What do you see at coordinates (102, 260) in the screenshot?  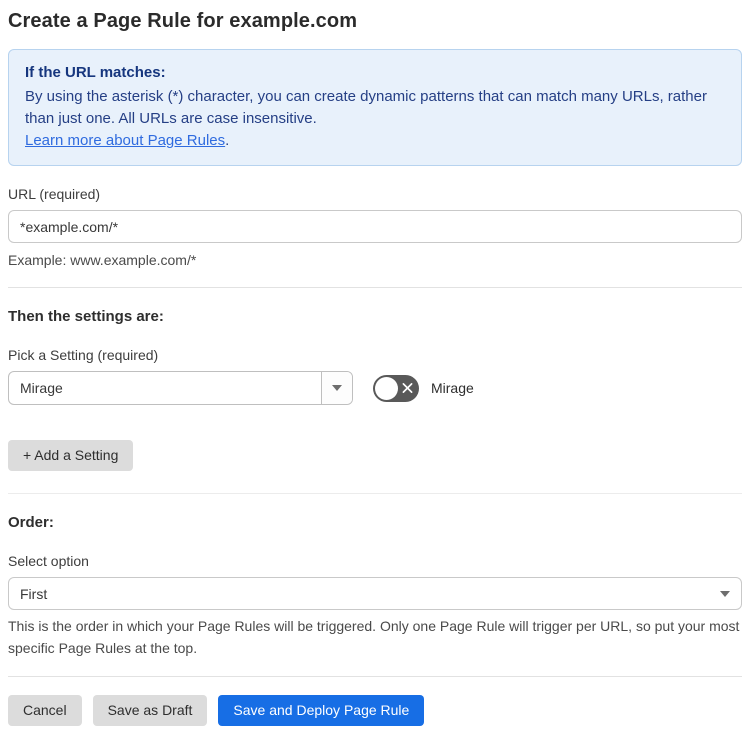 I see `url-helper-text: Example: www.example.com/*` at bounding box center [102, 260].